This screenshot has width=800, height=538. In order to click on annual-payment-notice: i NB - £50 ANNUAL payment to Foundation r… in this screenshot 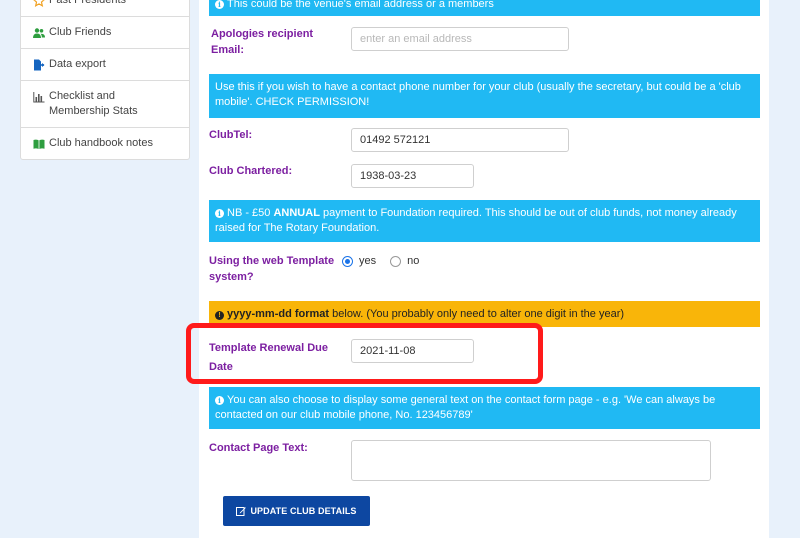, I will do `click(484, 221)`.